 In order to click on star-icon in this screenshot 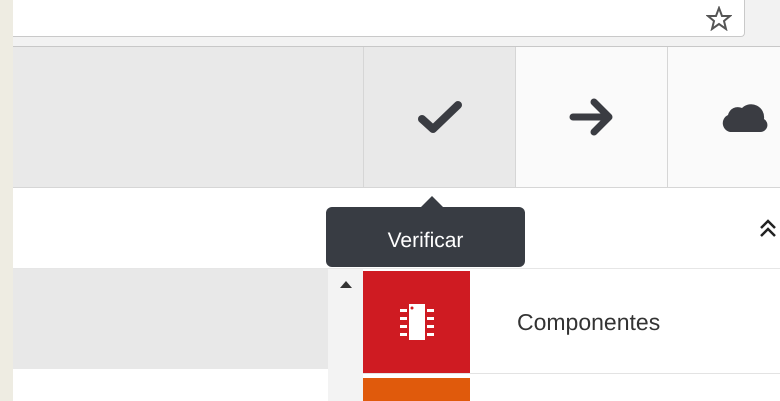, I will do `click(719, 18)`.